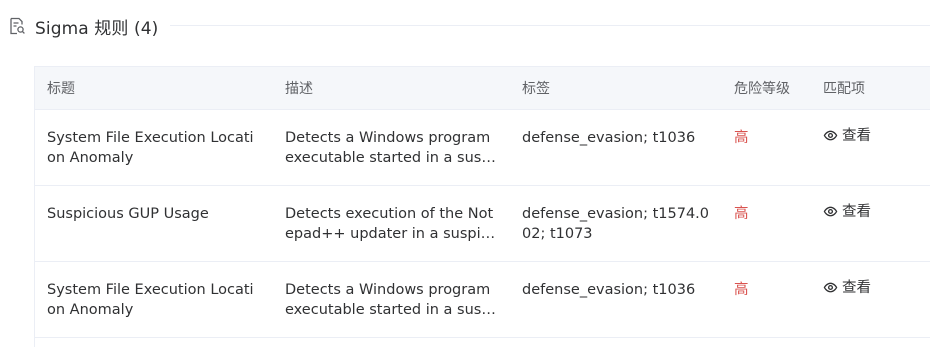  I want to click on section-divider, so click(550, 25).